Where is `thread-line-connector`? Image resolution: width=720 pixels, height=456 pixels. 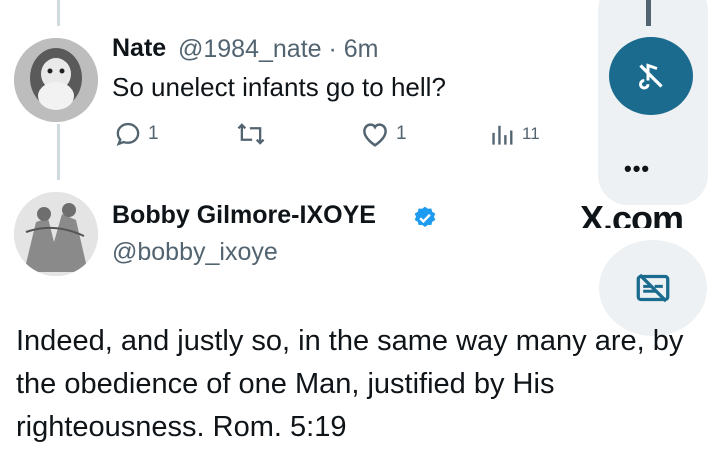 thread-line-connector is located at coordinates (58, 152).